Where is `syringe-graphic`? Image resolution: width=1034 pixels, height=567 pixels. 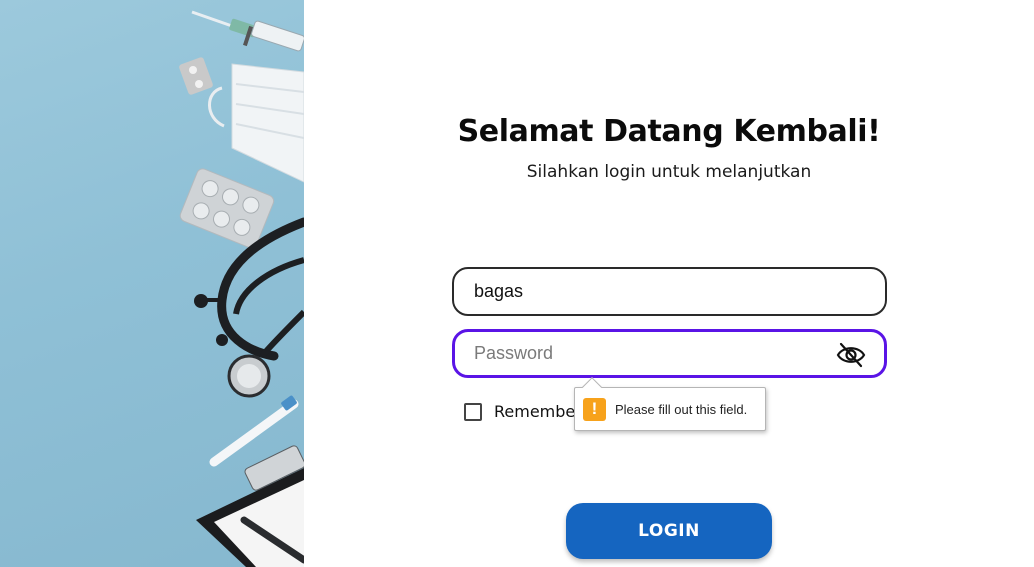 syringe-graphic is located at coordinates (247, 31).